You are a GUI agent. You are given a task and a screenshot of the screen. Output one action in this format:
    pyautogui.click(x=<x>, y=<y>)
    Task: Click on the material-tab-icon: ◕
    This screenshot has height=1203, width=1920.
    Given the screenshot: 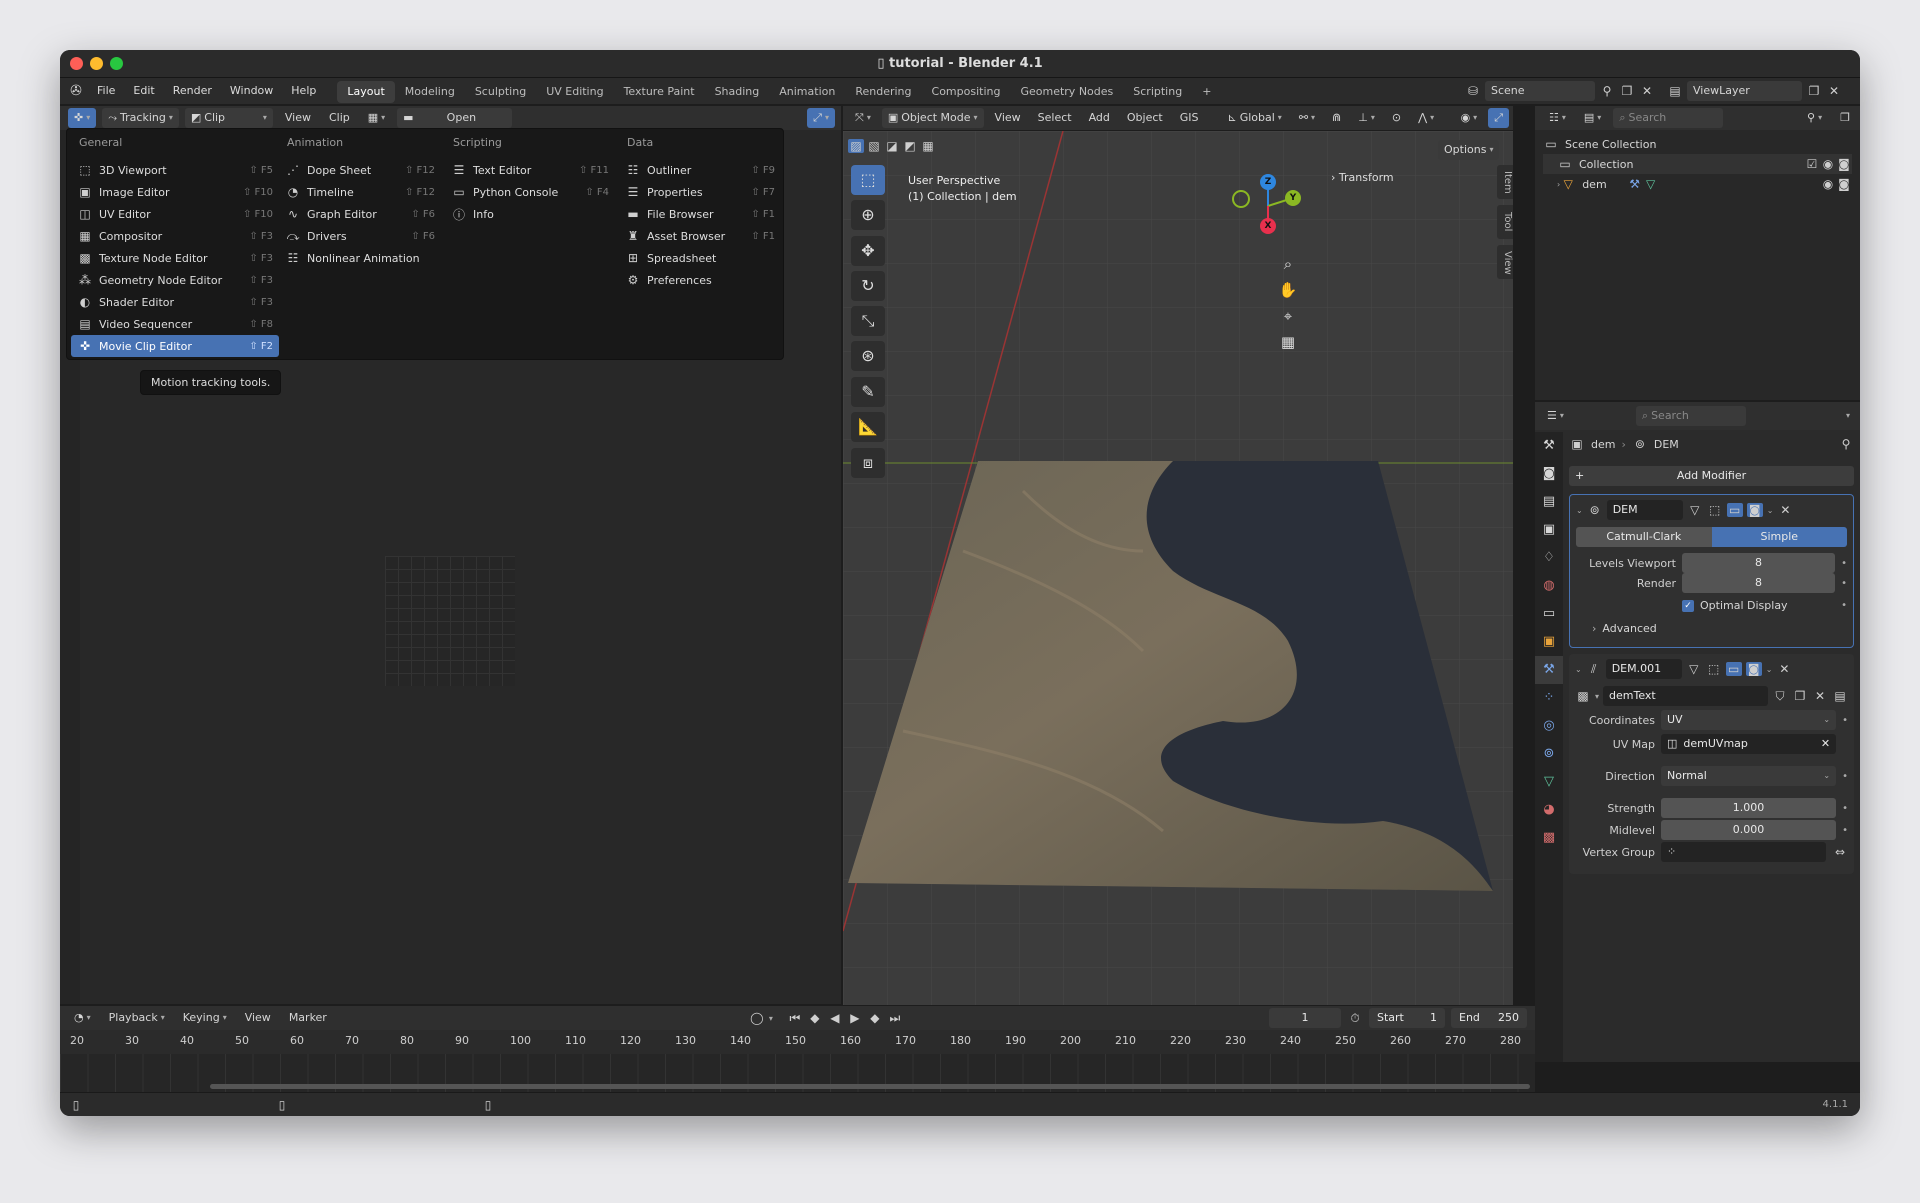 What is the action you would take?
    pyautogui.click(x=1549, y=810)
    